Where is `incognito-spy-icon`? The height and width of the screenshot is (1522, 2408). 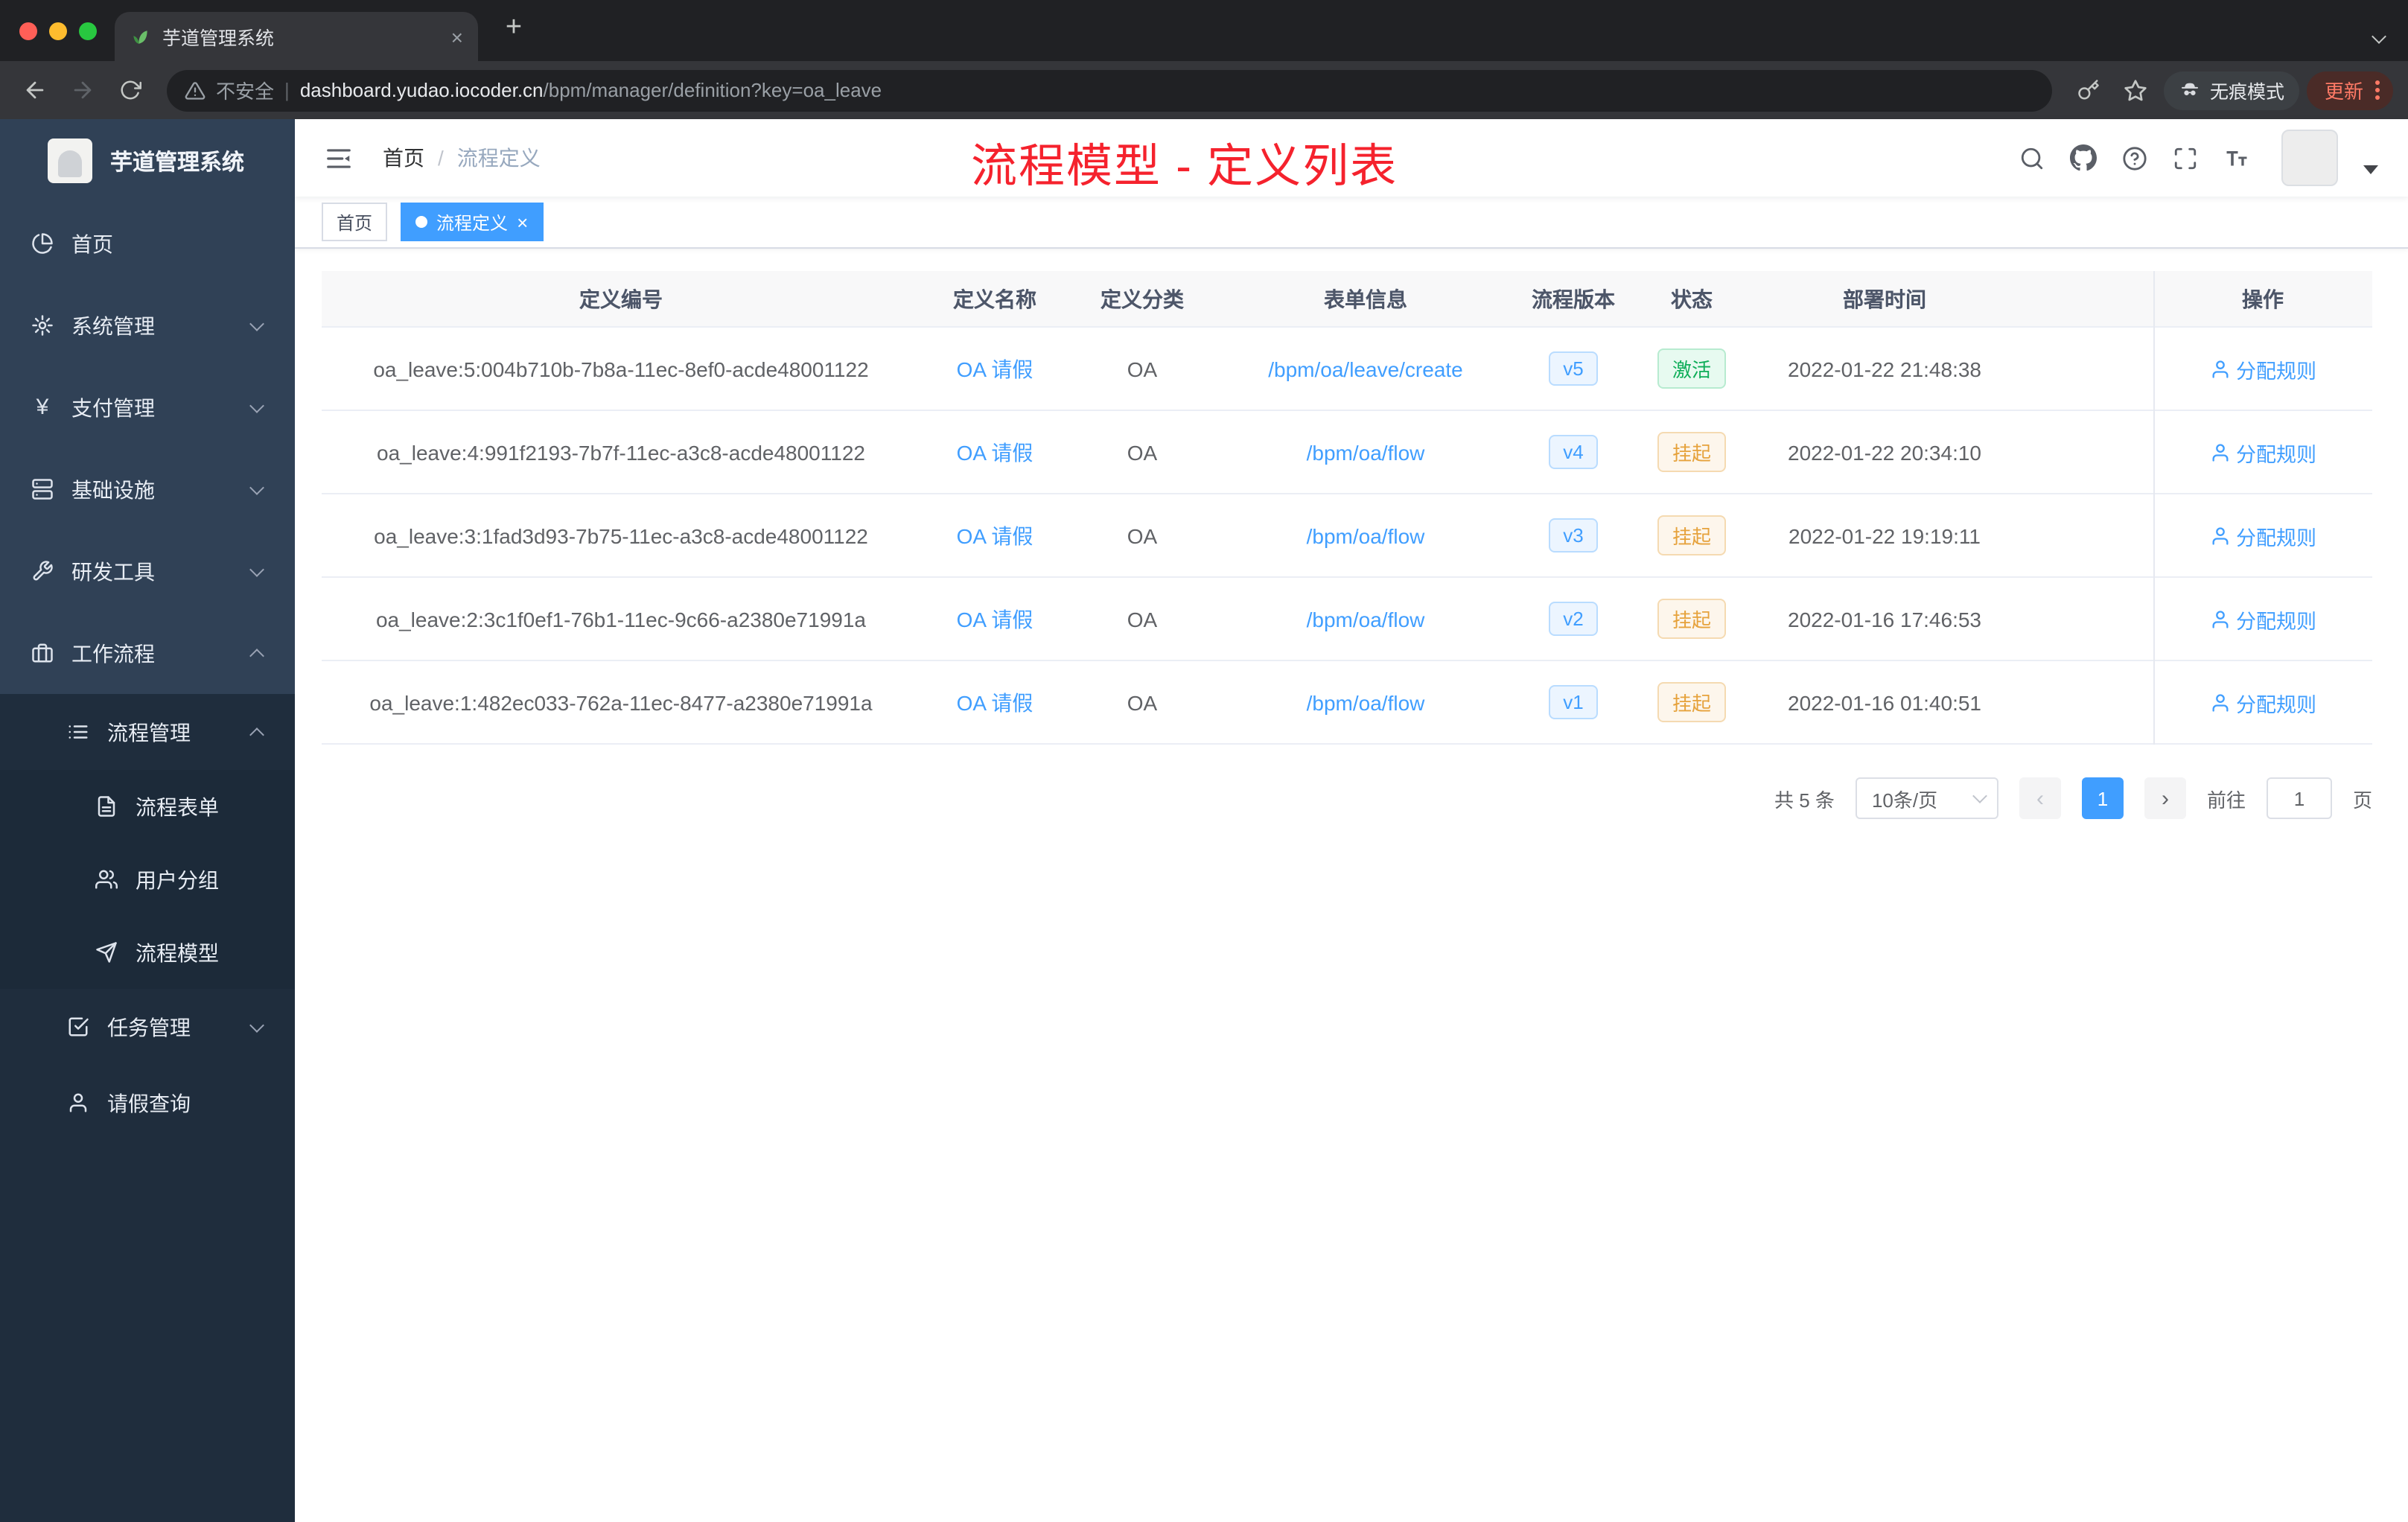
incognito-spy-icon is located at coordinates (2189, 89).